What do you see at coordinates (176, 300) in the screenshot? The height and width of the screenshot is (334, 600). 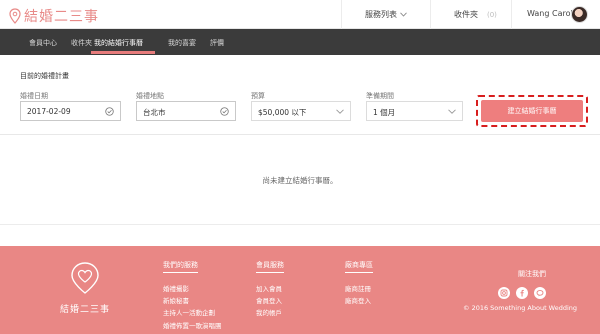 I see `footer-link: 新娘秘書` at bounding box center [176, 300].